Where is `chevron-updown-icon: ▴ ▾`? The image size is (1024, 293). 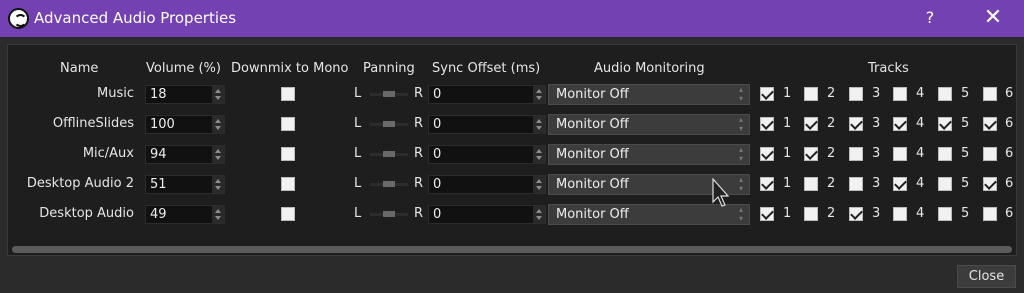
chevron-updown-icon: ▴ ▾ is located at coordinates (740, 214).